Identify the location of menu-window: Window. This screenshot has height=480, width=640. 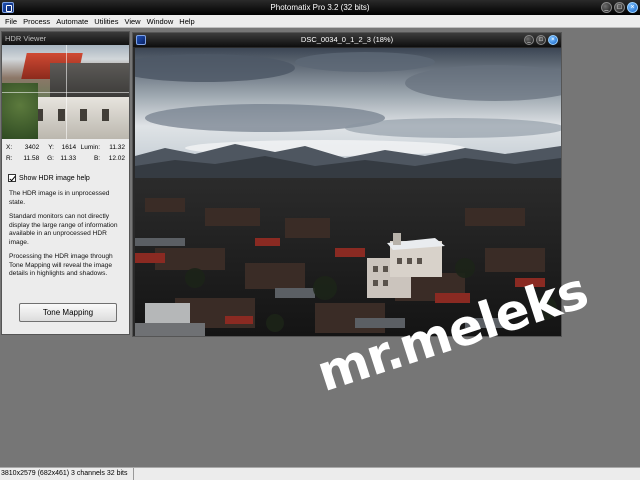
(160, 21).